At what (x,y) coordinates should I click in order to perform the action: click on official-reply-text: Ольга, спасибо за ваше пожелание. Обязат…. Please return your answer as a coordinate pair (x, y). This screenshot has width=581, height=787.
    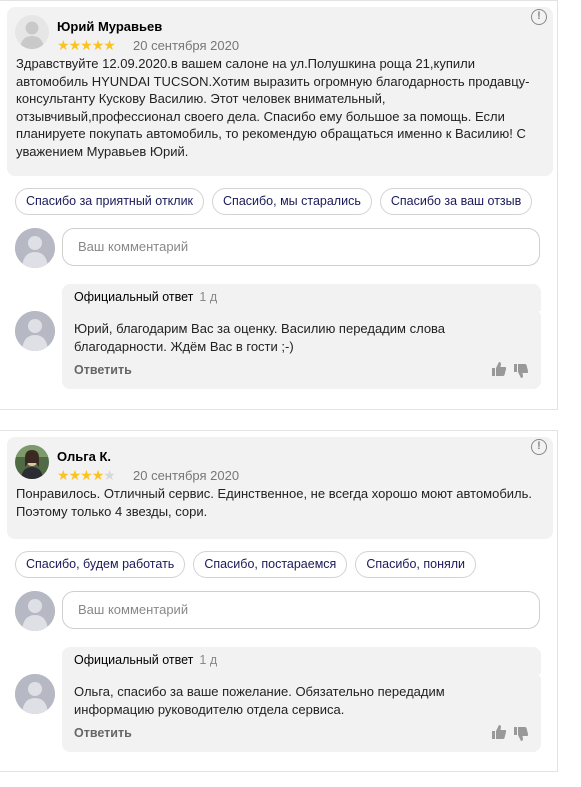
    Looking at the image, I should click on (259, 700).